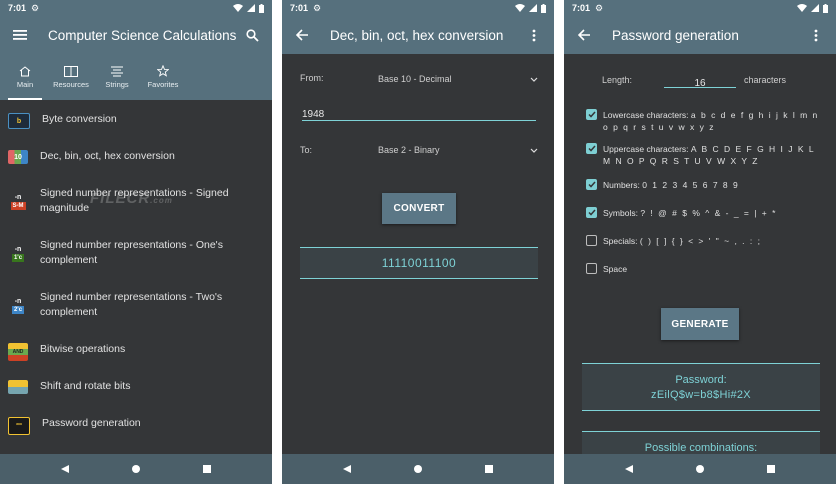 The image size is (836, 484). I want to click on list-item-label: Shift and rotate bits, so click(85, 386).